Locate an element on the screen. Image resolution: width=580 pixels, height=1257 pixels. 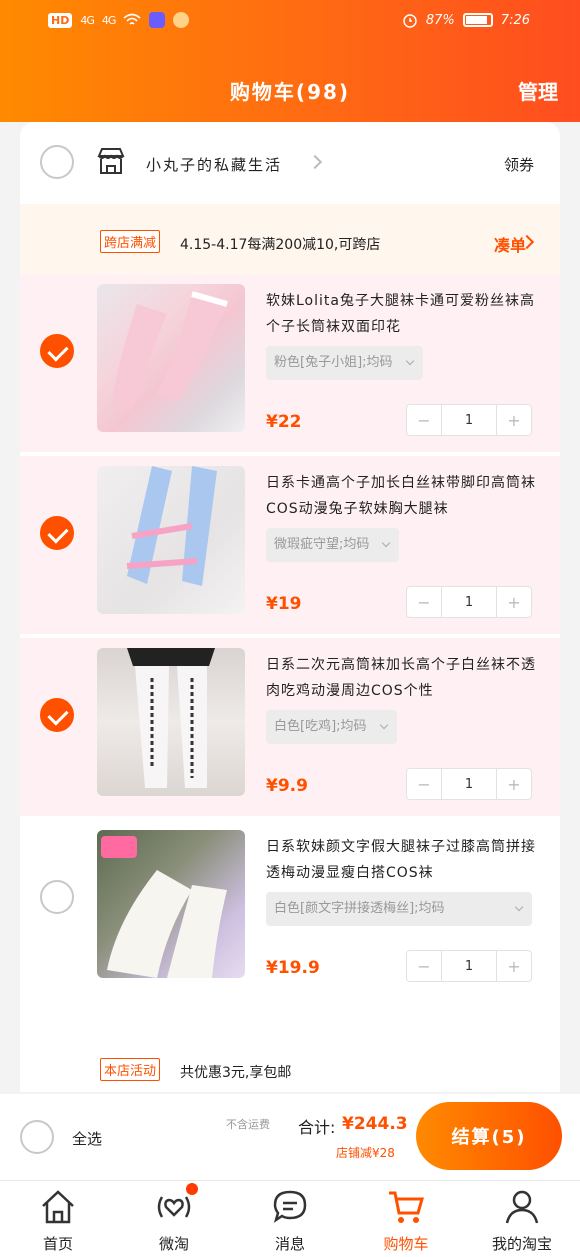
sku-selector: 白色[吃鸡];均码 is located at coordinates (331, 727).